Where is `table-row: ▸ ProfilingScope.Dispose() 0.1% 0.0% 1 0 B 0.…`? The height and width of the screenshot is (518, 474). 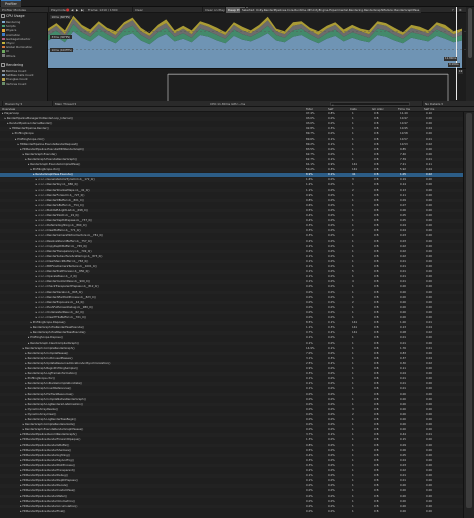 table-row: ▸ ProfilingScope.Dispose() 0.1% 0.0% 1 0 B 0.… is located at coordinates (231, 338).